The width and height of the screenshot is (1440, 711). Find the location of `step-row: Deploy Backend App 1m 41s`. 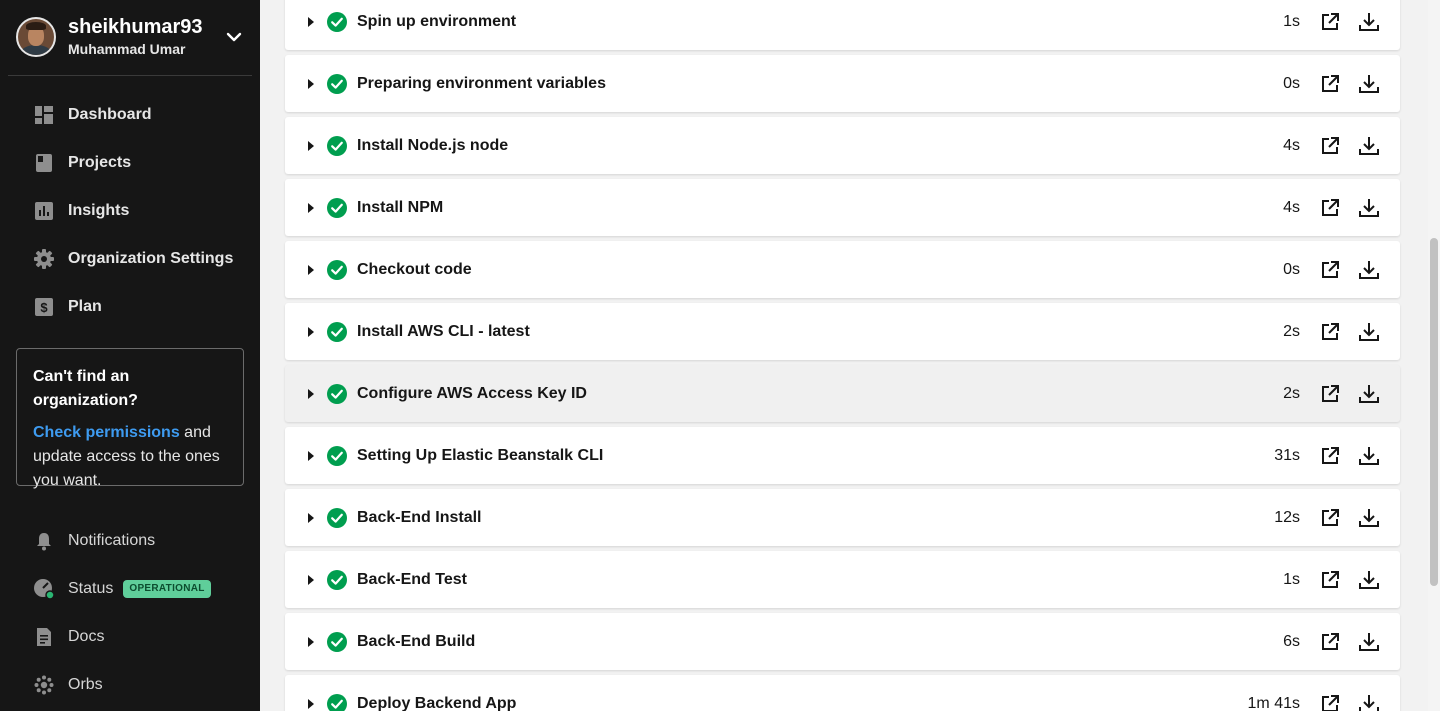

step-row: Deploy Backend App 1m 41s is located at coordinates (842, 693).